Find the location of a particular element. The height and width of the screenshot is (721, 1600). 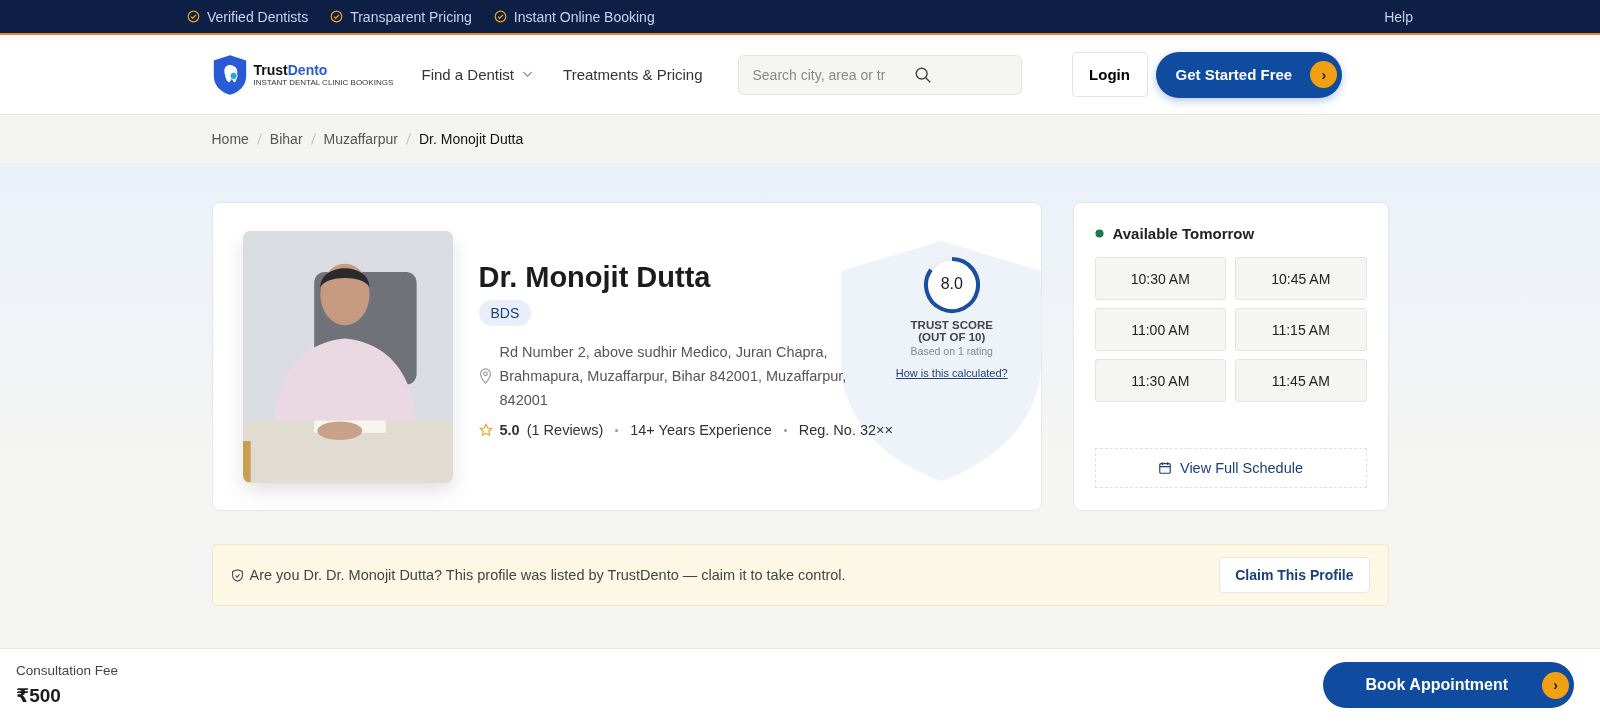

logo-wordmark: TrustDento is located at coordinates (291, 70).